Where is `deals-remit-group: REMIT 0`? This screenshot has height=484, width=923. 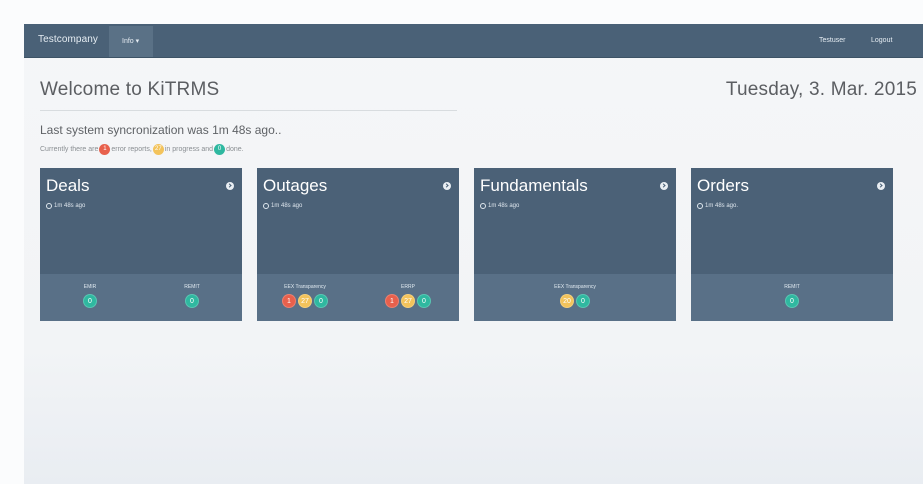
deals-remit-group: REMIT 0 is located at coordinates (192, 296).